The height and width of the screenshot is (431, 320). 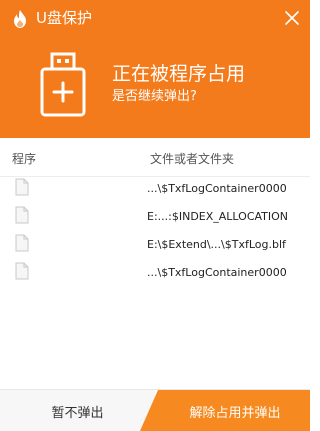 I want to click on title-bar: U盘保护, so click(x=155, y=18).